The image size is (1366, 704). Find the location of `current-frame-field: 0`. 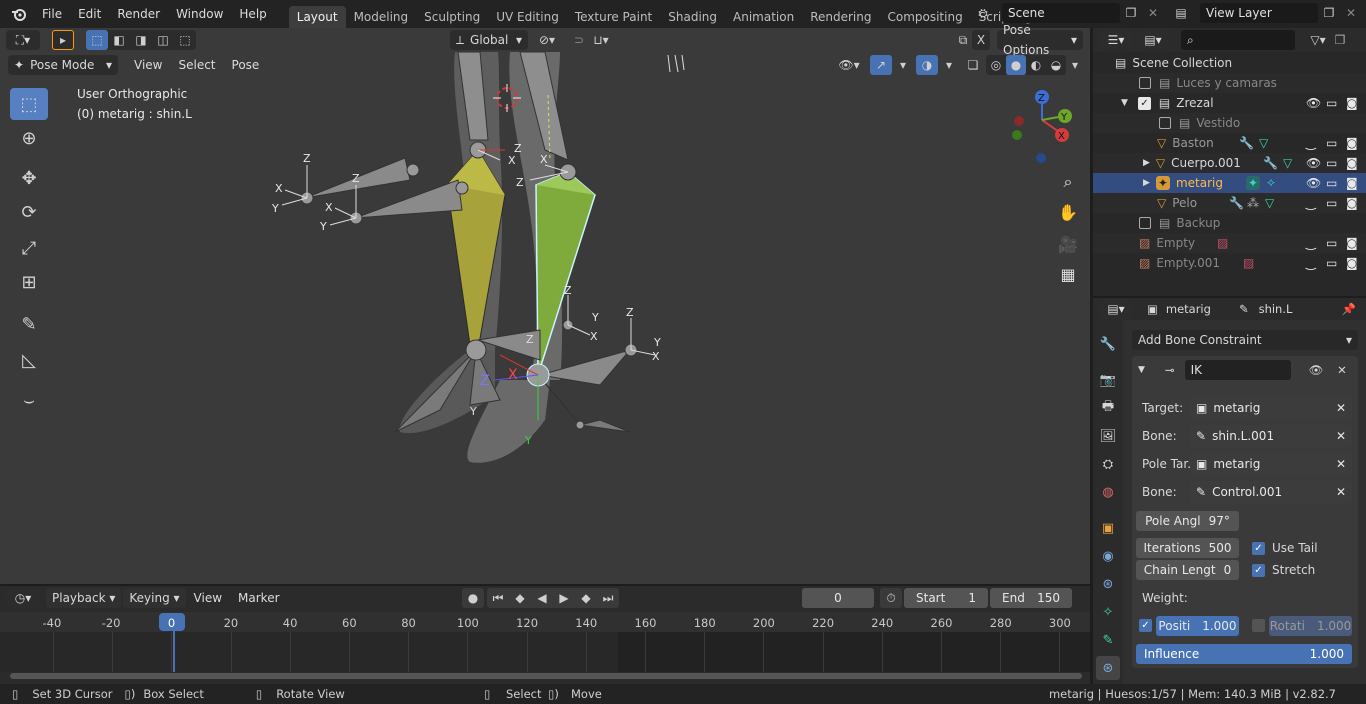

current-frame-field: 0 is located at coordinates (838, 598).